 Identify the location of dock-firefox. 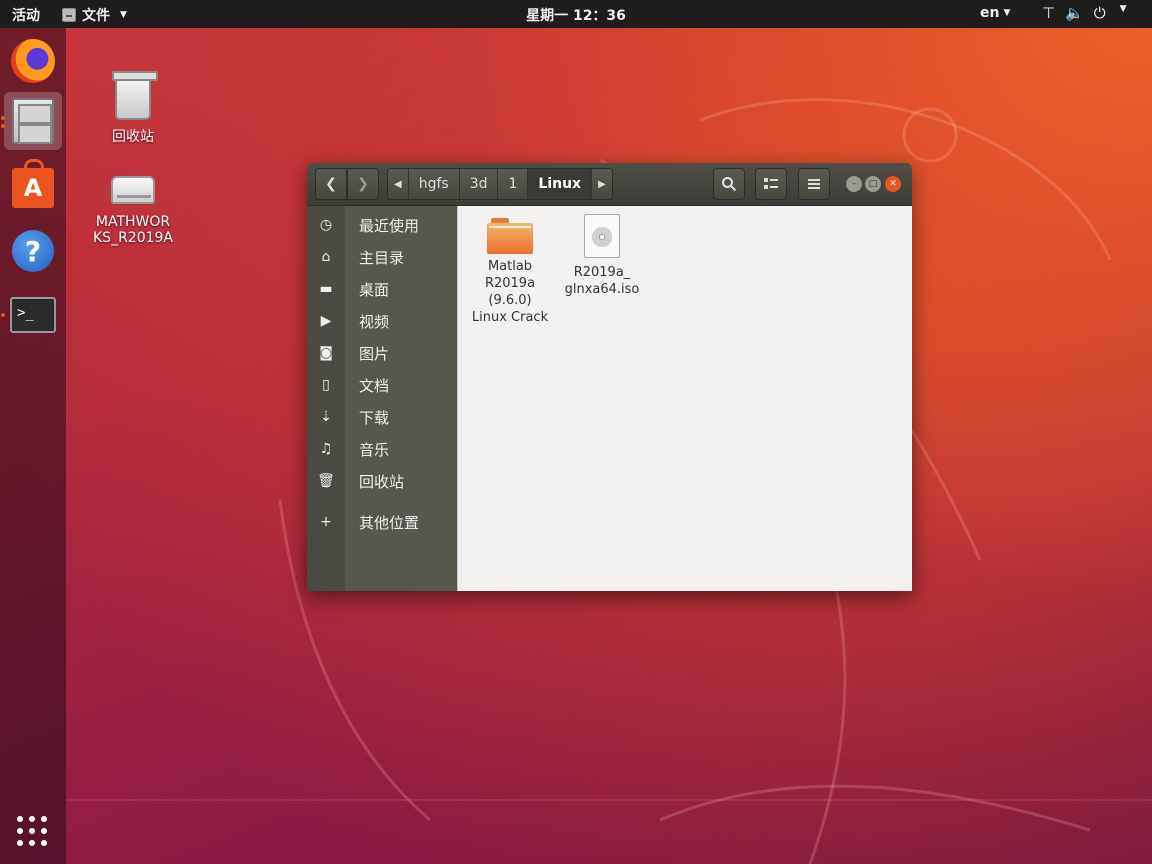
(33, 61).